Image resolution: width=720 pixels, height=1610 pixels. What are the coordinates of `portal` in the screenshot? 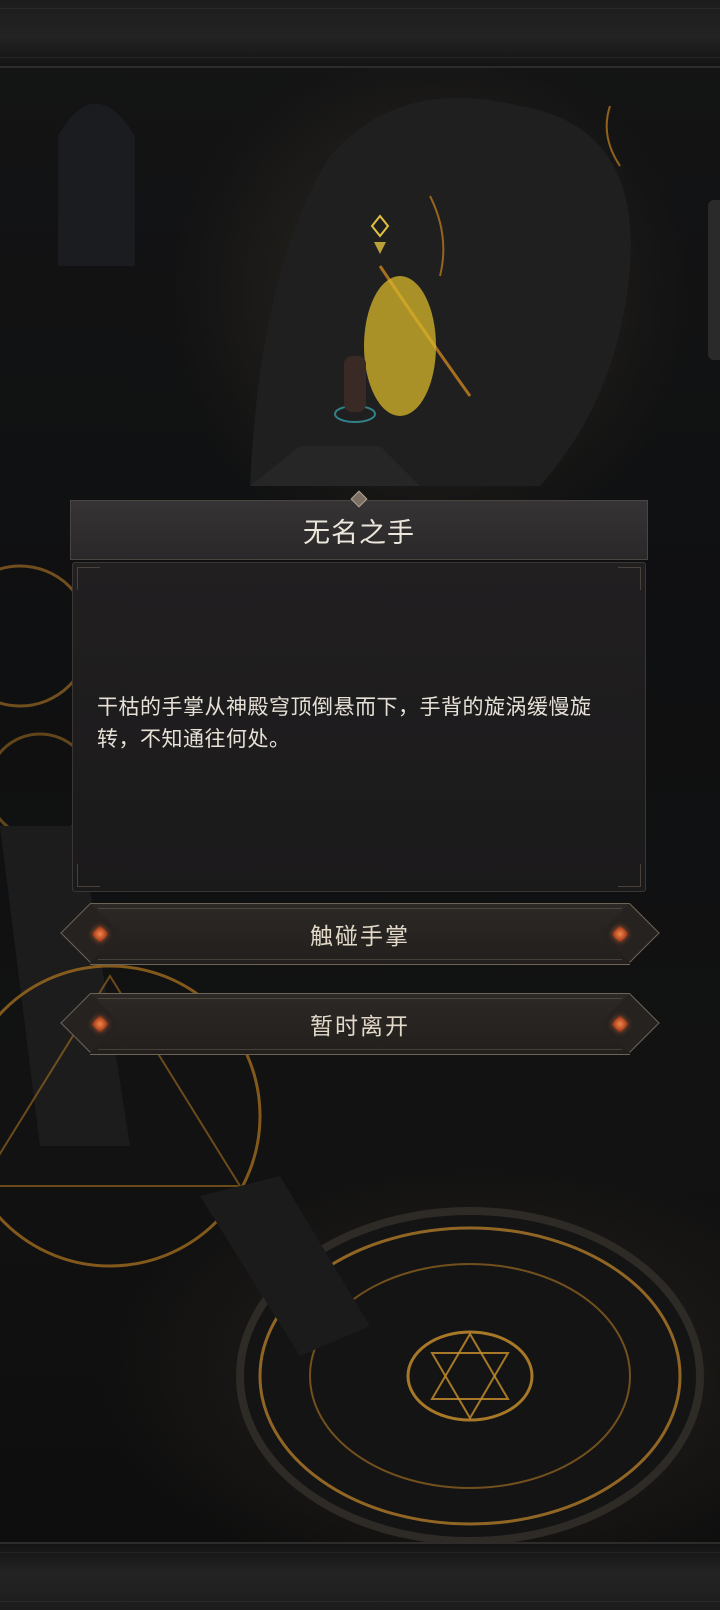 It's located at (400, 346).